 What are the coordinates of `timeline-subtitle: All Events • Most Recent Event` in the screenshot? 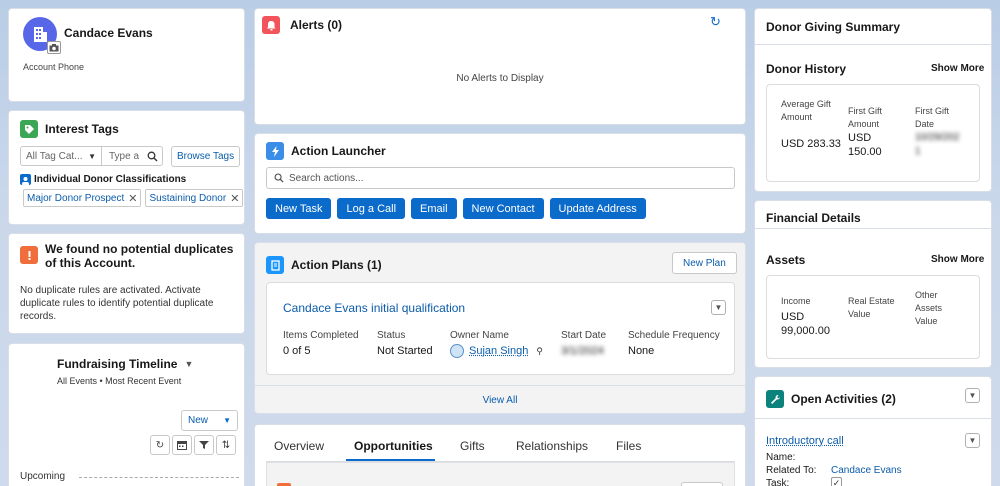 It's located at (119, 381).